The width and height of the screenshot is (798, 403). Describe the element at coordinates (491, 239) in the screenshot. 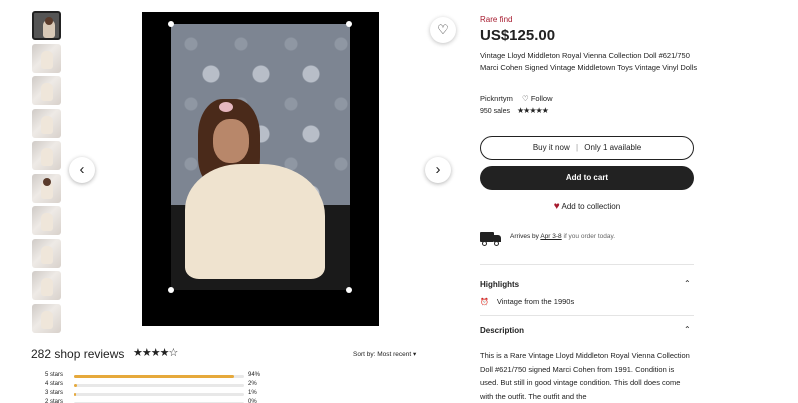

I see `truck-icon` at that location.